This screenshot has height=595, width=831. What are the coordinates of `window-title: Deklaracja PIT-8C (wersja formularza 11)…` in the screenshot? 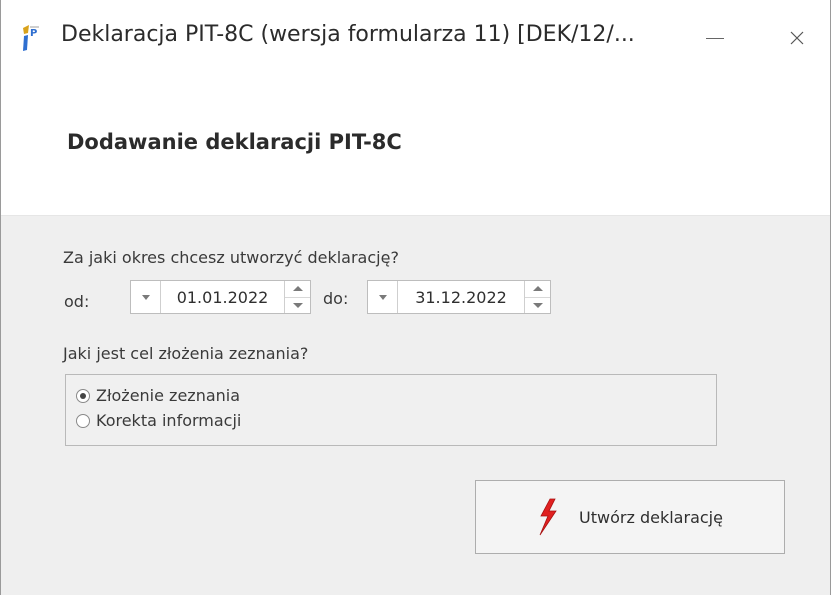 It's located at (348, 34).